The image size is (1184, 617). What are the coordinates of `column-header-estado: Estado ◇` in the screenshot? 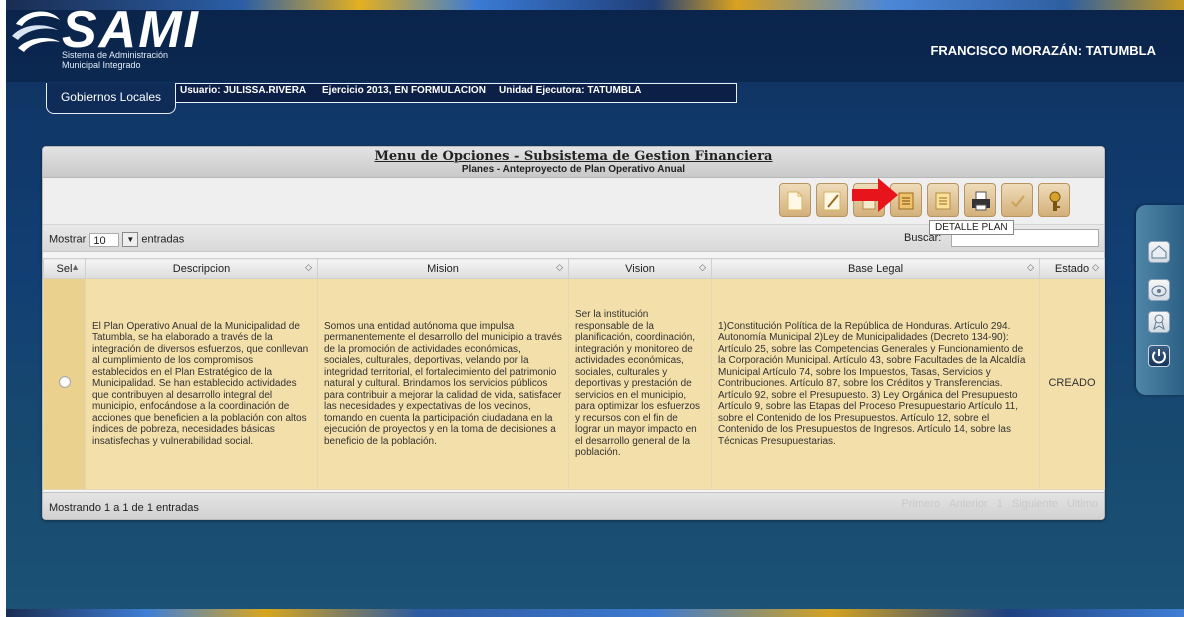 It's located at (1072, 268).